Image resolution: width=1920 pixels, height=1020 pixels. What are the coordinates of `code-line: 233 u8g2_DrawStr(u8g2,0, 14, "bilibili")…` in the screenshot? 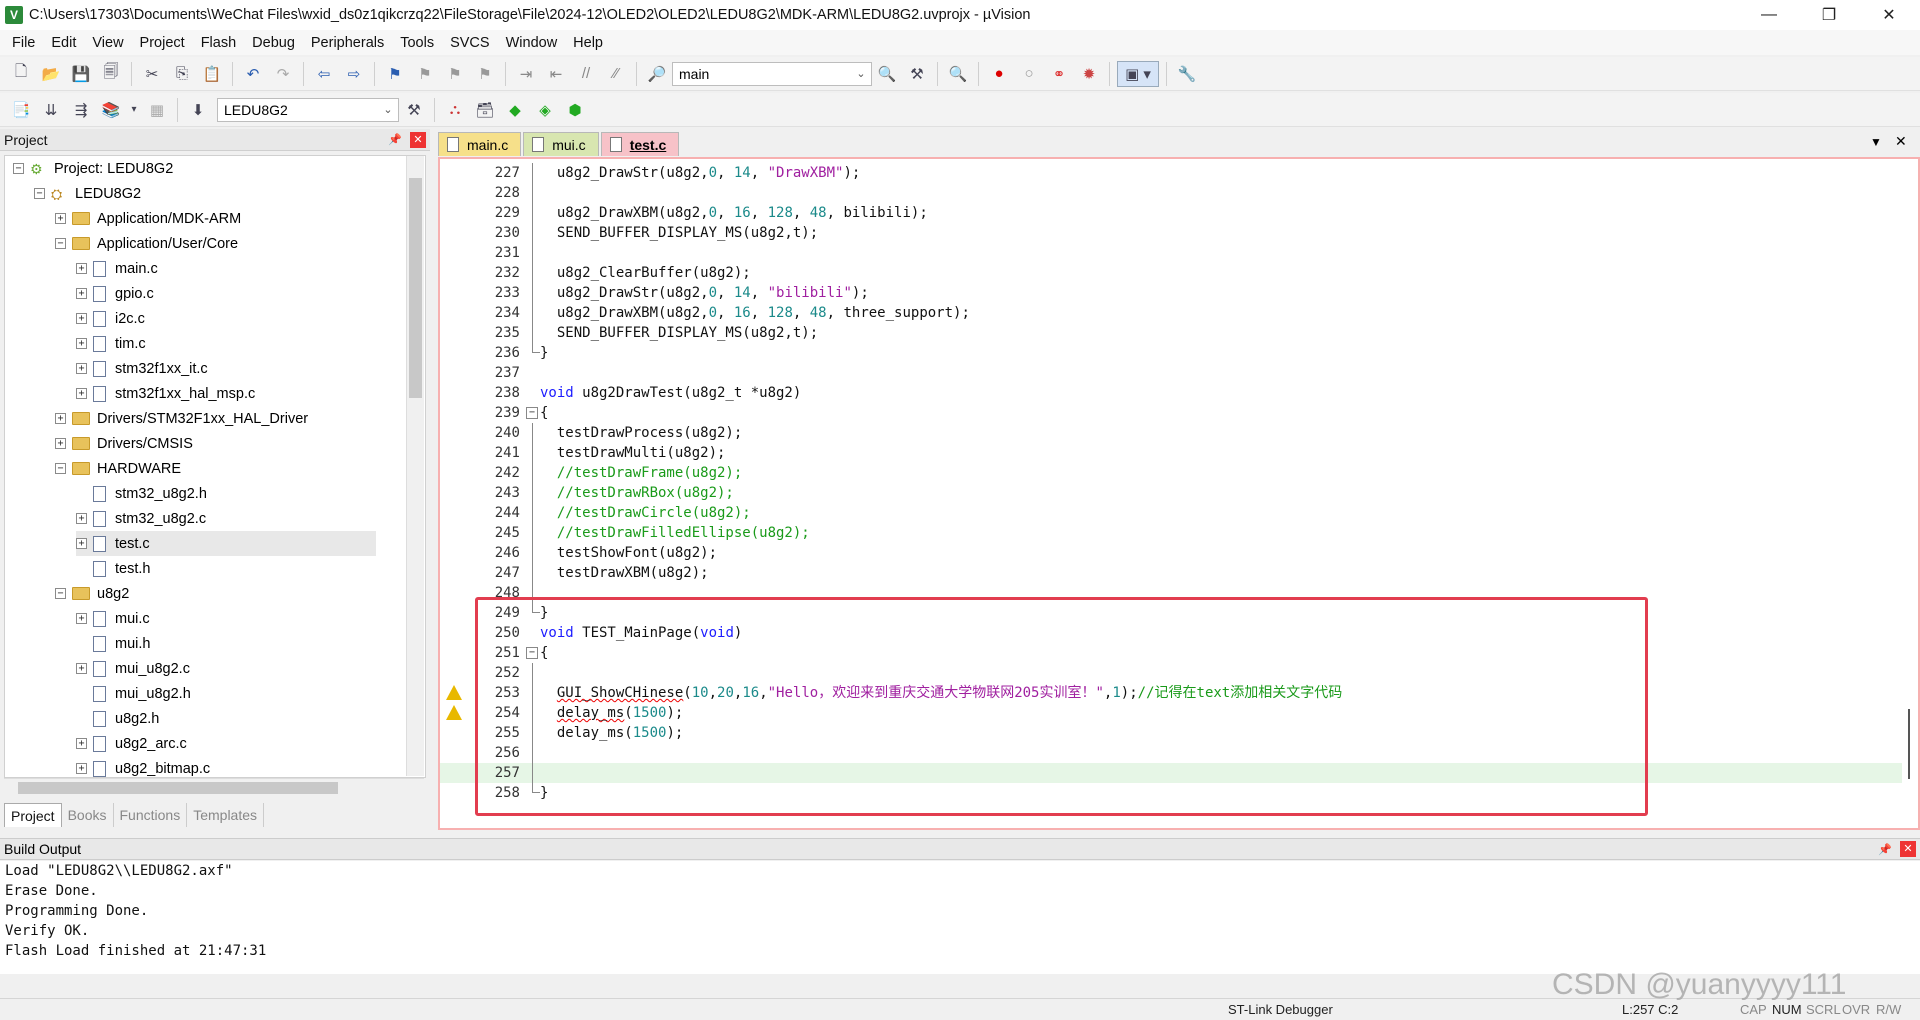 It's located at (1179, 293).